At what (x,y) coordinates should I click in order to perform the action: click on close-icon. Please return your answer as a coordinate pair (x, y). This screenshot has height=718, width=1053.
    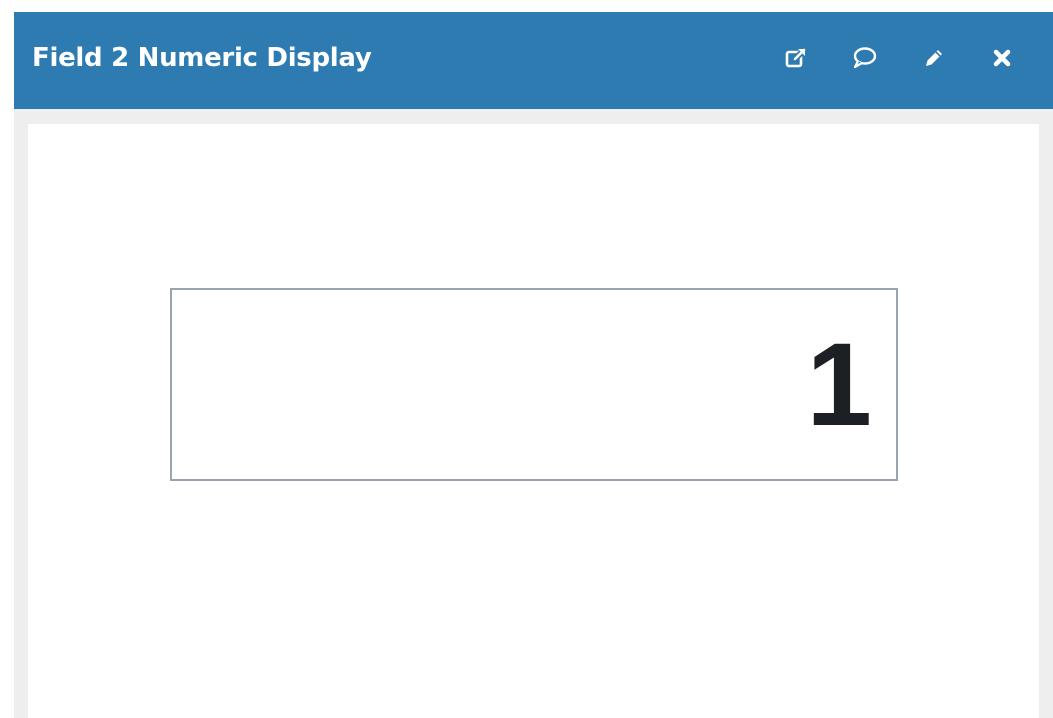
    Looking at the image, I should click on (1002, 58).